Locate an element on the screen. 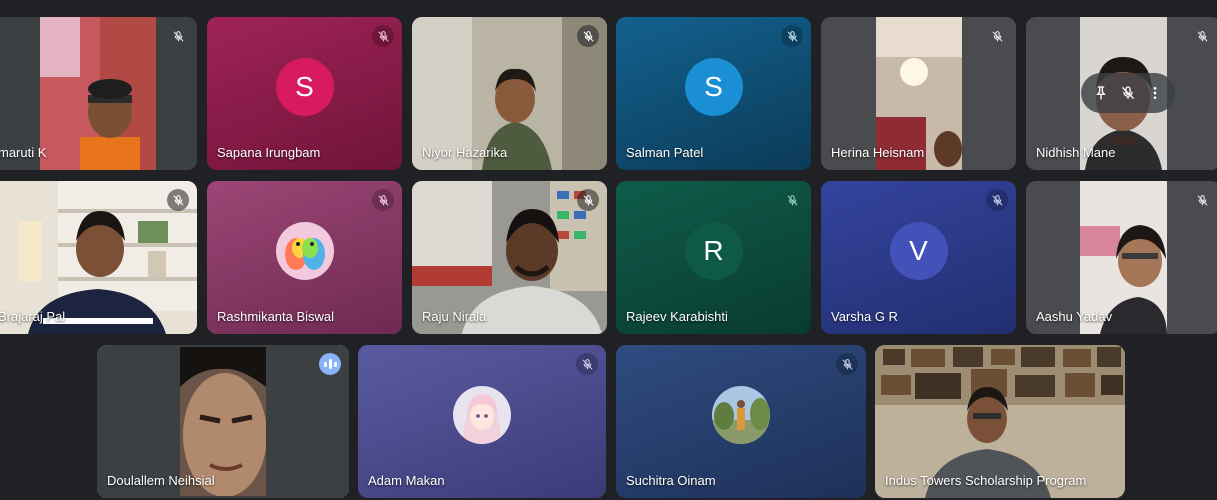 This screenshot has height=500, width=1217. avatar: R is located at coordinates (713, 251).